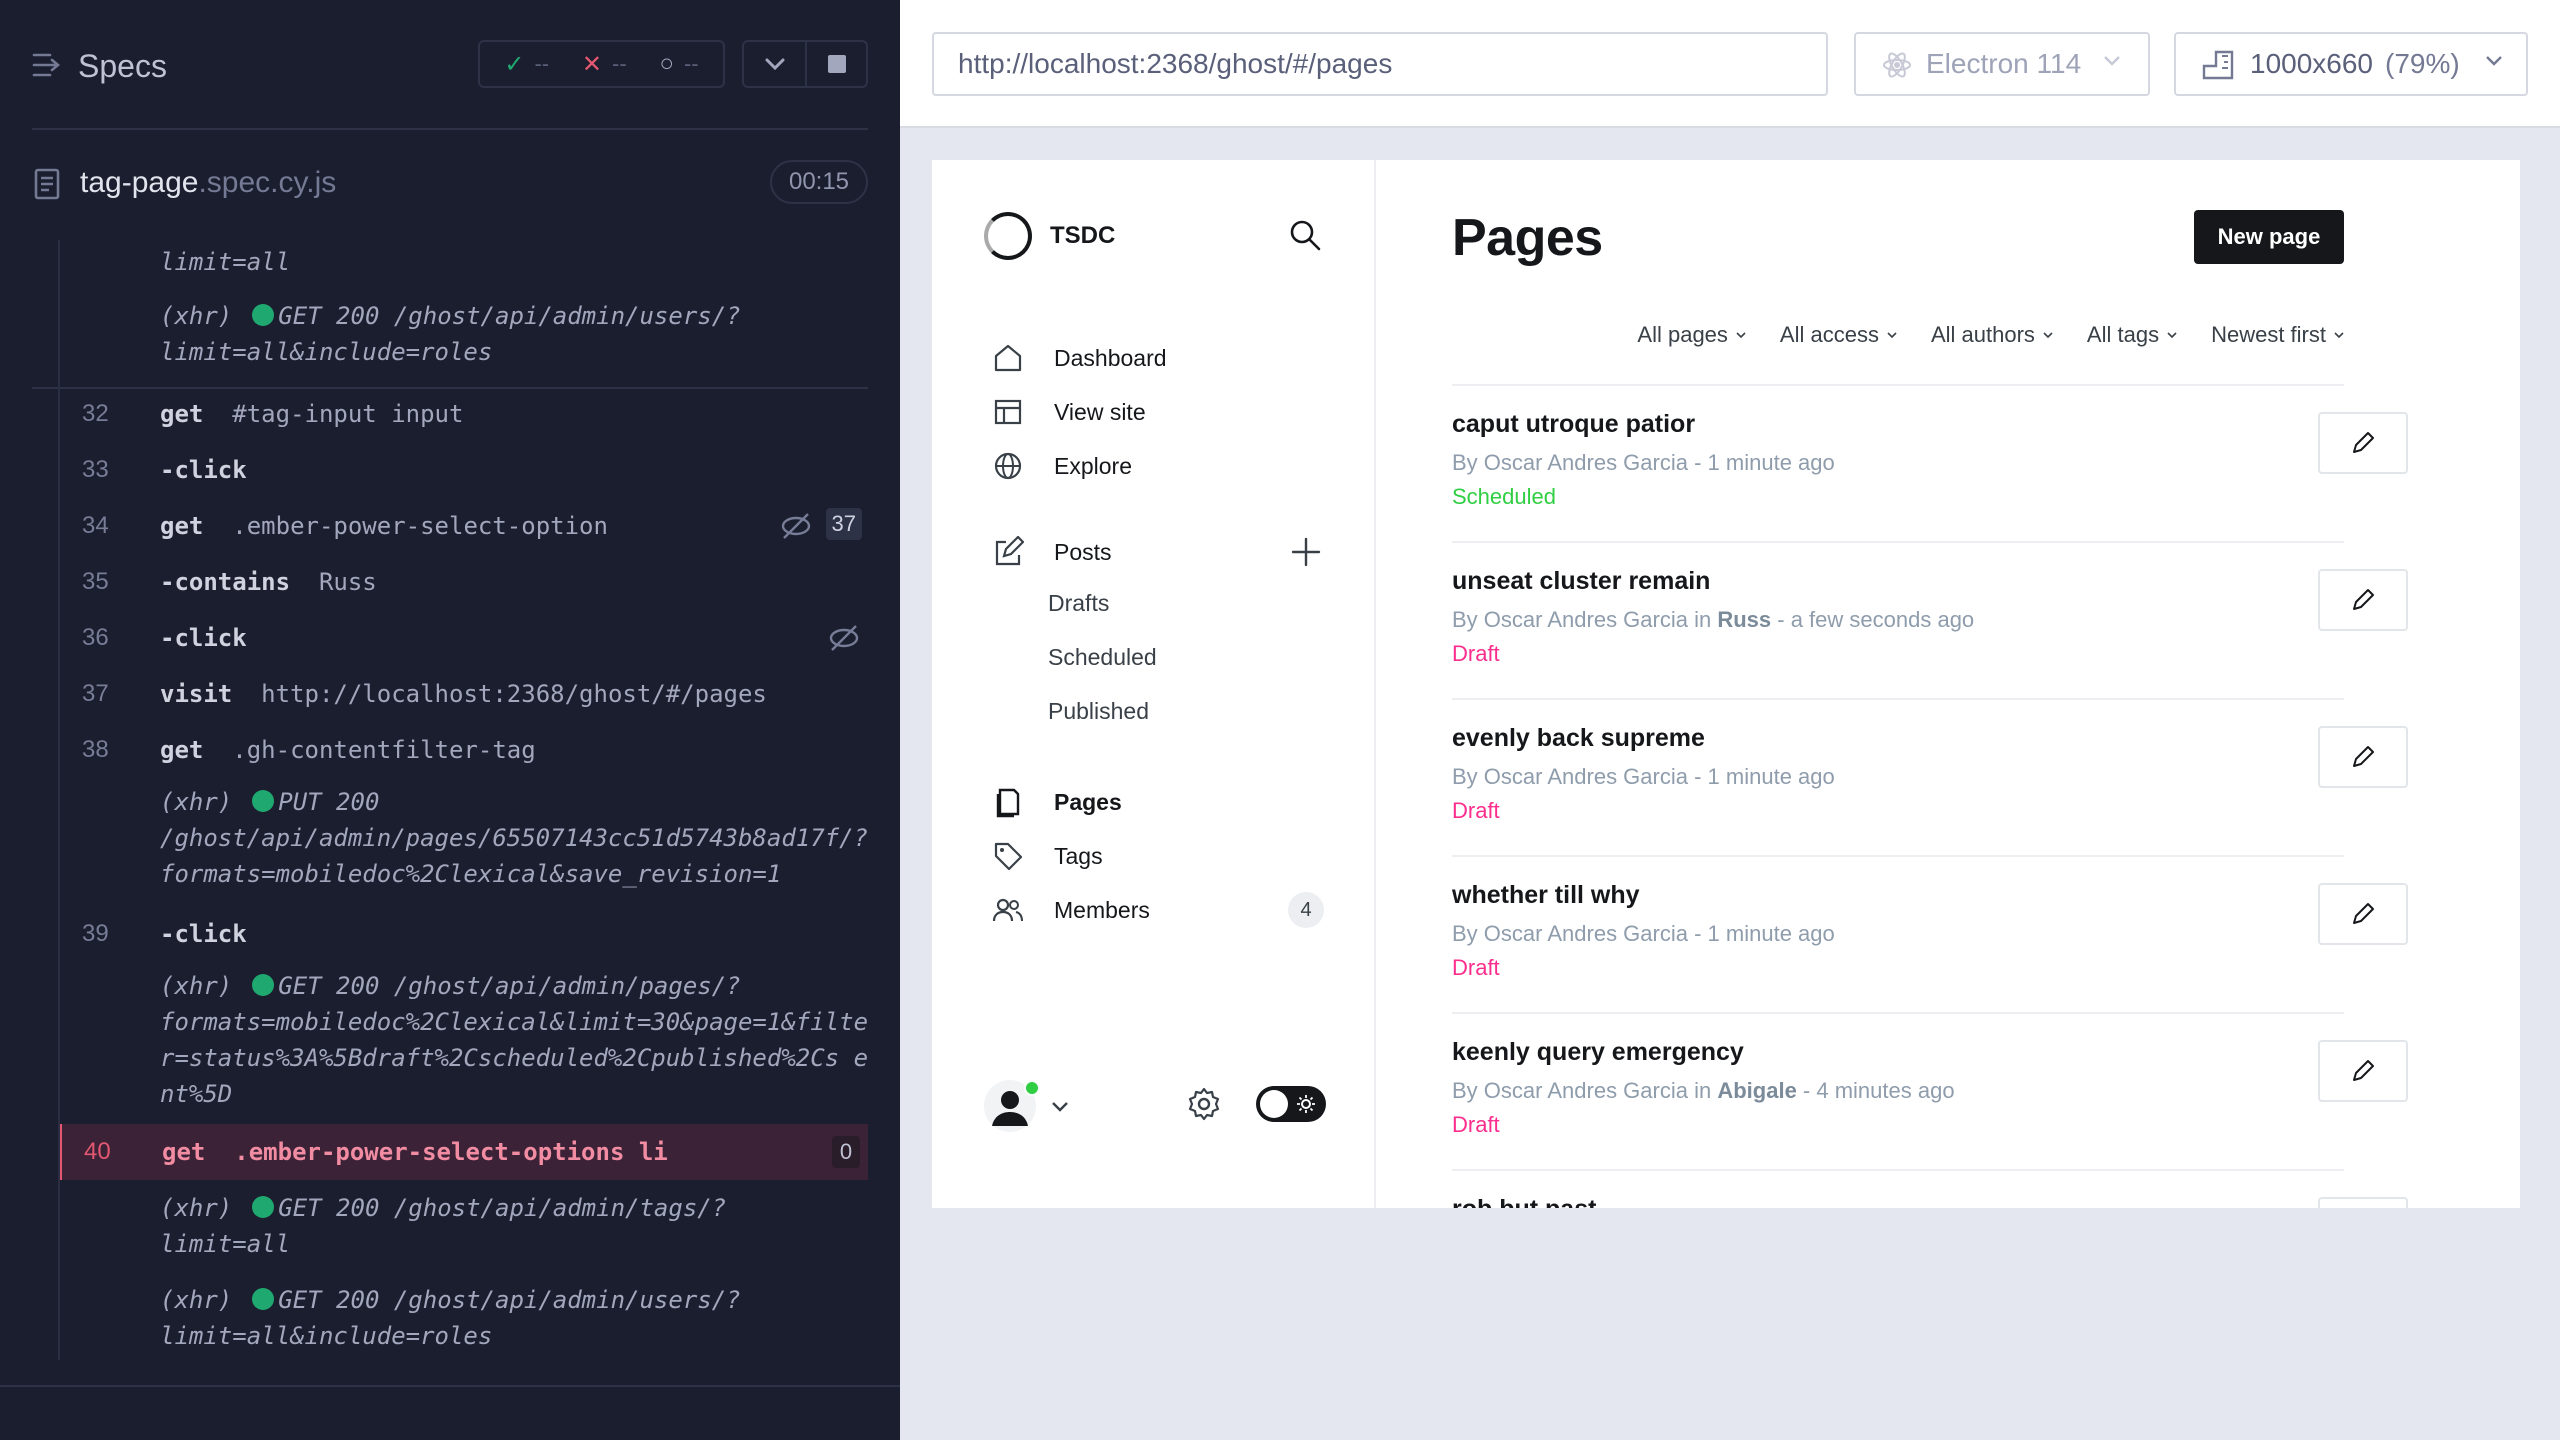 The height and width of the screenshot is (1440, 2560). I want to click on command-row: 36 -click, so click(464, 638).